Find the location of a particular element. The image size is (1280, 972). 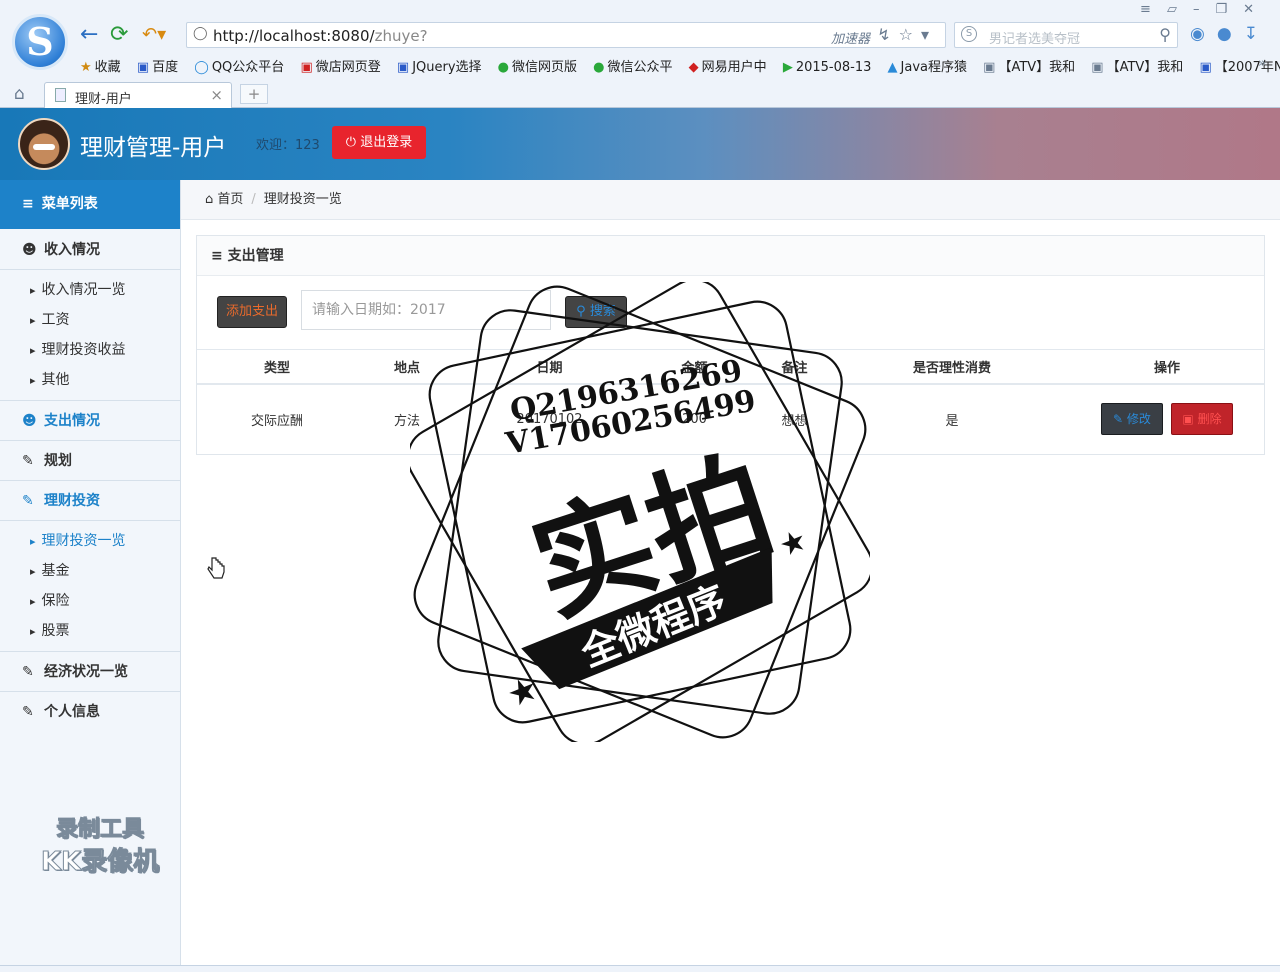

add-expense-button: 添加支出 is located at coordinates (252, 312).